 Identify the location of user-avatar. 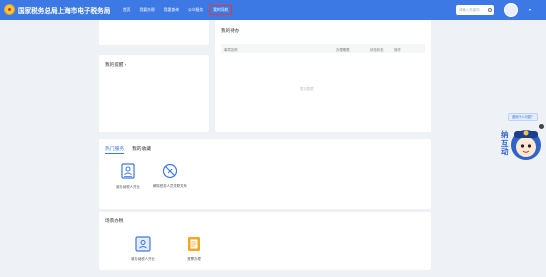
(511, 10).